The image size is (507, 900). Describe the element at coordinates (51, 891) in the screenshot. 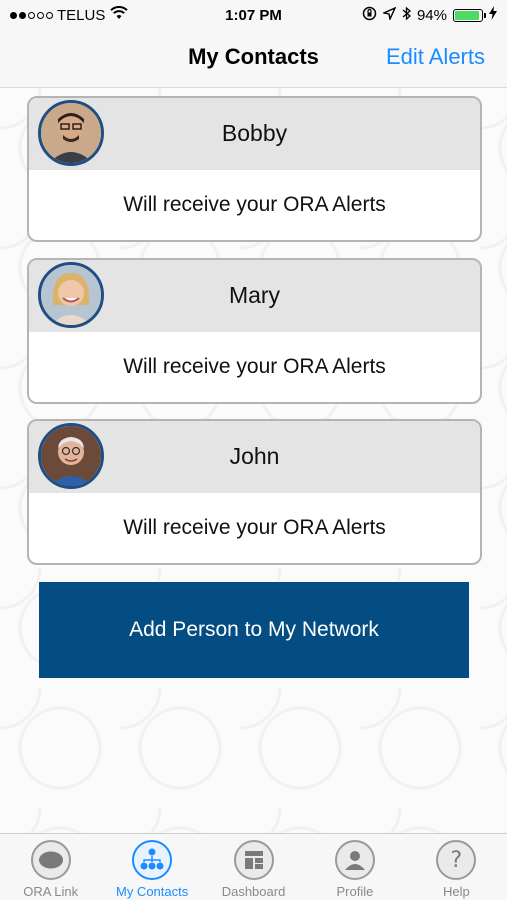

I see `tab-label: ORA Link` at that location.